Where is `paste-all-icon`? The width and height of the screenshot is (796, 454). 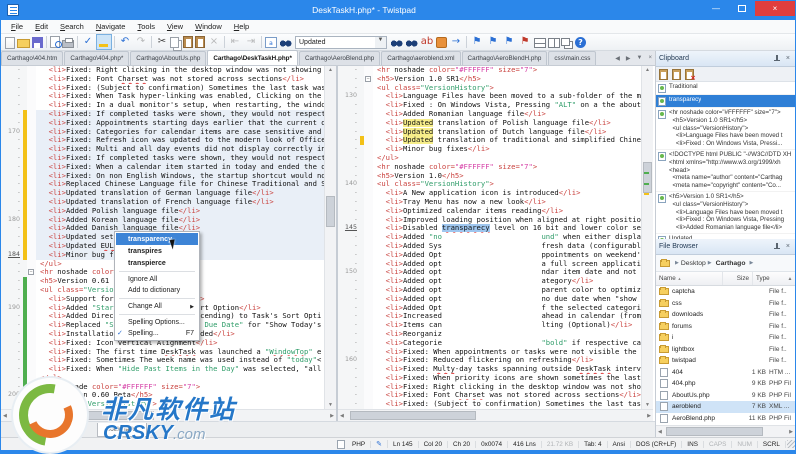 paste-all-icon is located at coordinates (676, 74).